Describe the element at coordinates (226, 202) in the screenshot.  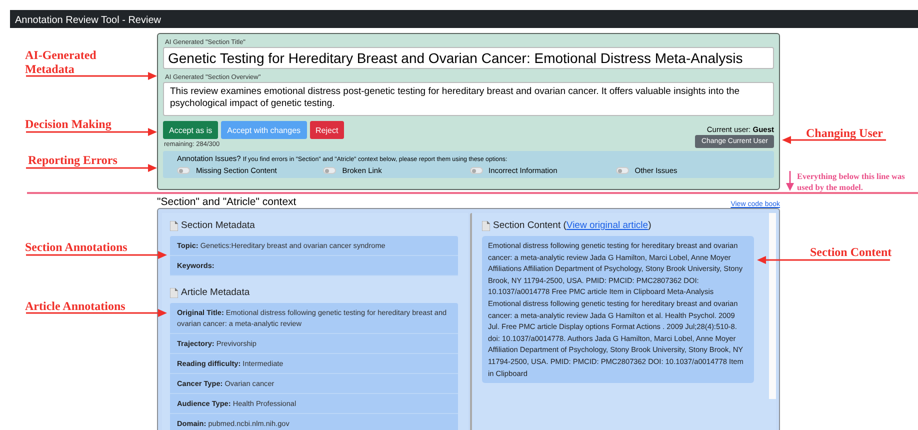
I see `context-heading: "Section" and "Atricle" context` at that location.